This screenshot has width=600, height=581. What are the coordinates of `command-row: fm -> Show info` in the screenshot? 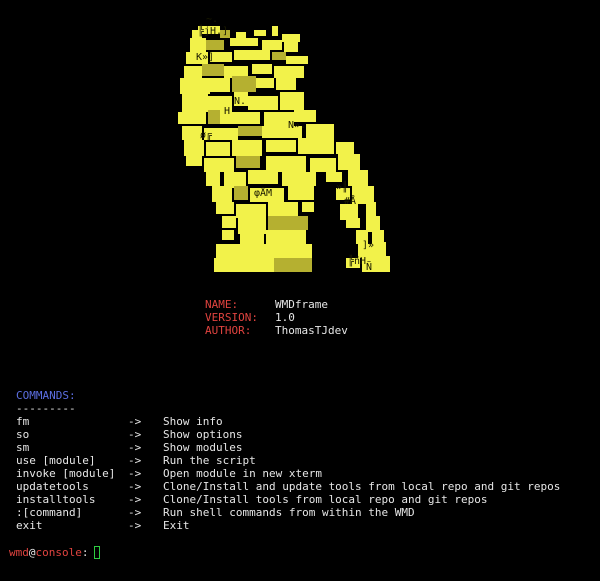 It's located at (306, 421).